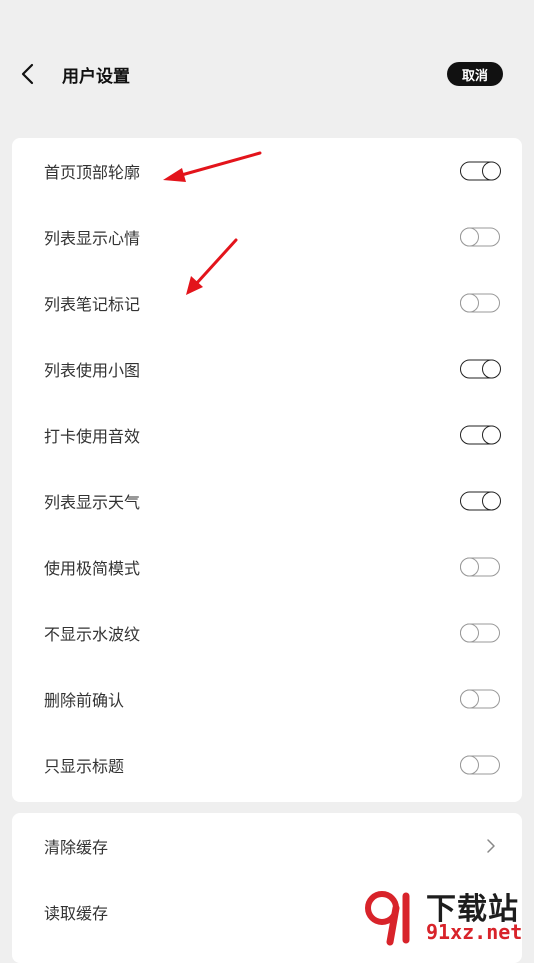 This screenshot has height=963, width=534. I want to click on setting-label: 打卡使用音效, so click(92, 436).